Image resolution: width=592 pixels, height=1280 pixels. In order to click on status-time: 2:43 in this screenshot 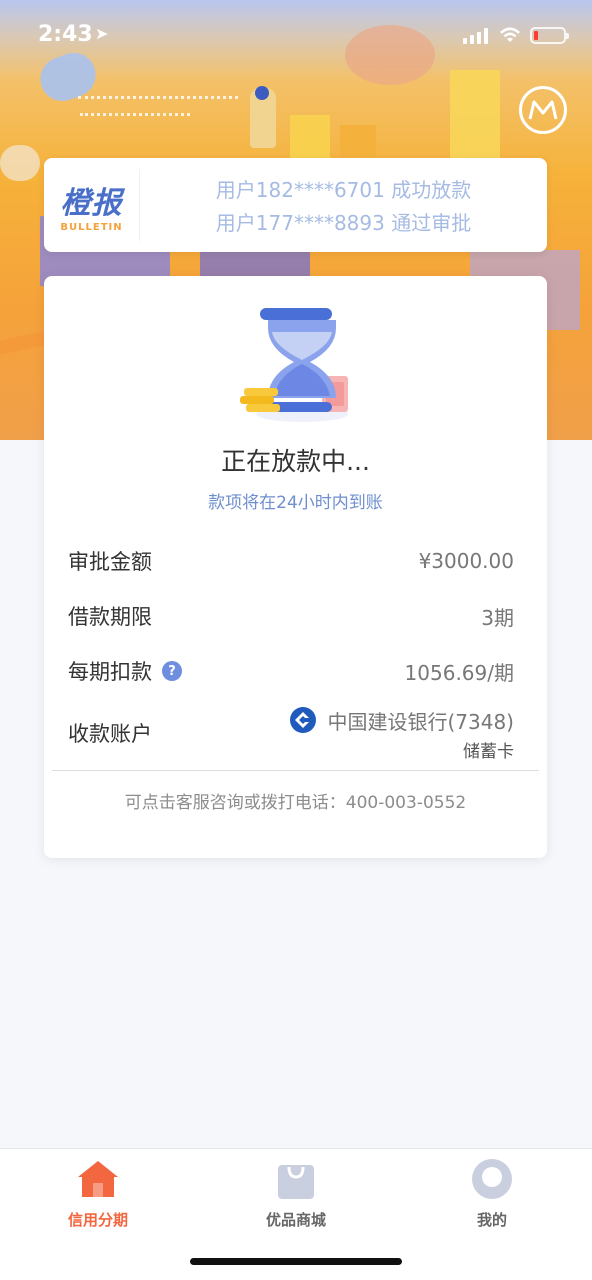, I will do `click(65, 34)`.